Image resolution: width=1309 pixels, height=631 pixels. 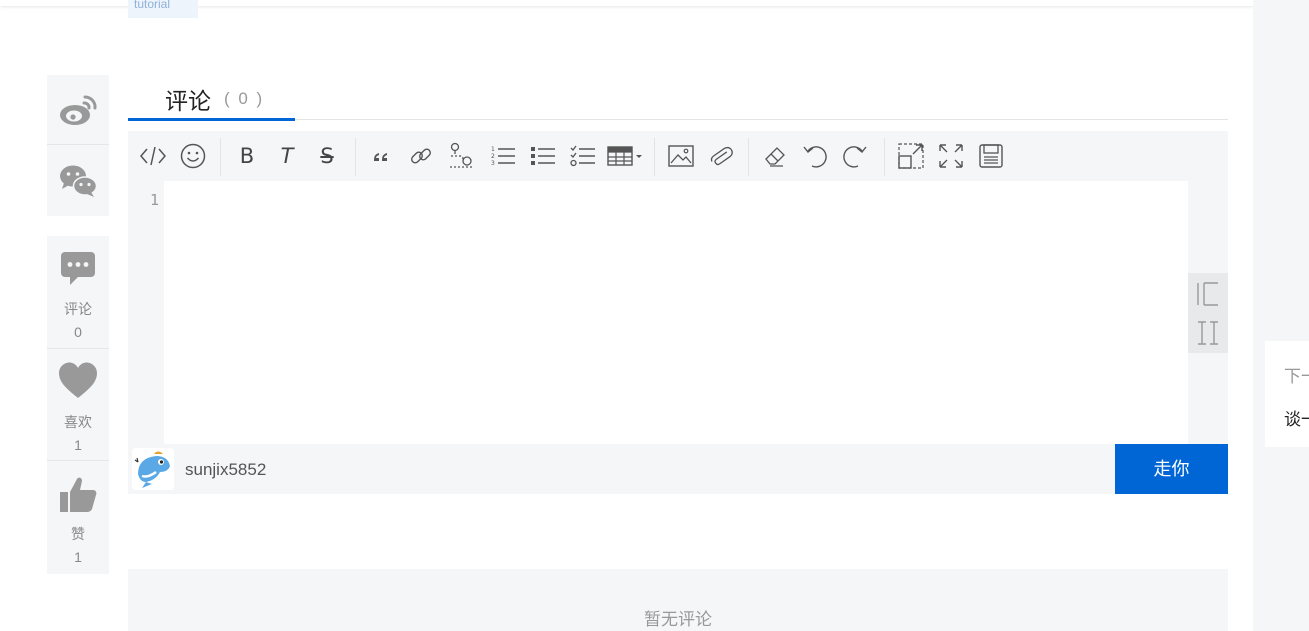 I want to click on attachment-icon, so click(x=721, y=156).